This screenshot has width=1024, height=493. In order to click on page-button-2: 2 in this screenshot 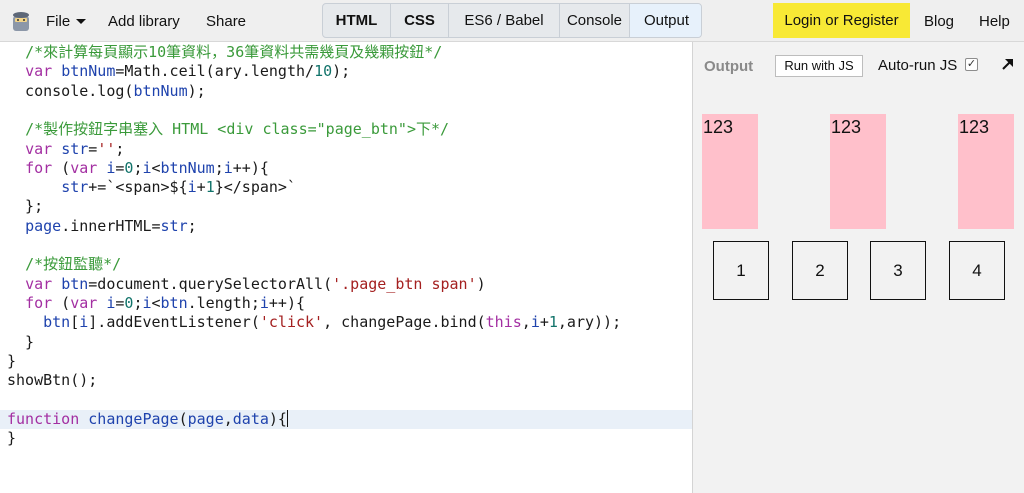, I will do `click(820, 270)`.